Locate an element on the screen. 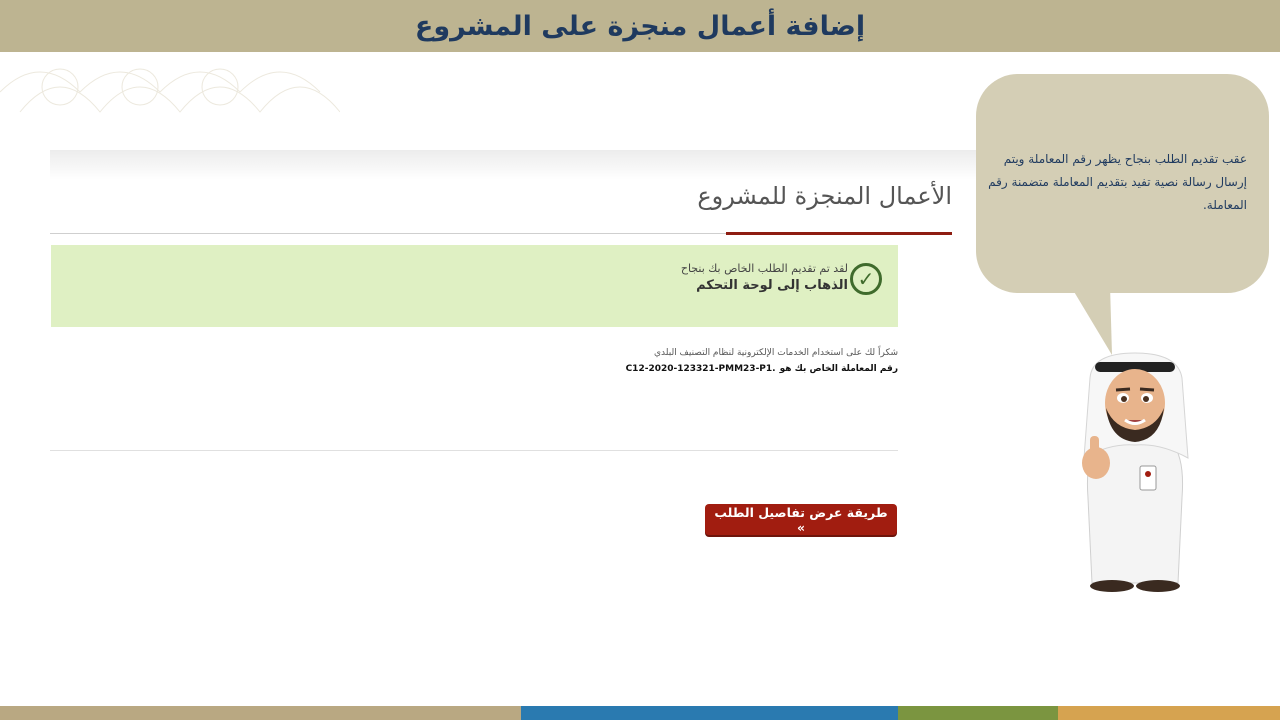 The height and width of the screenshot is (720, 1280). footer-color-bar is located at coordinates (640, 713).